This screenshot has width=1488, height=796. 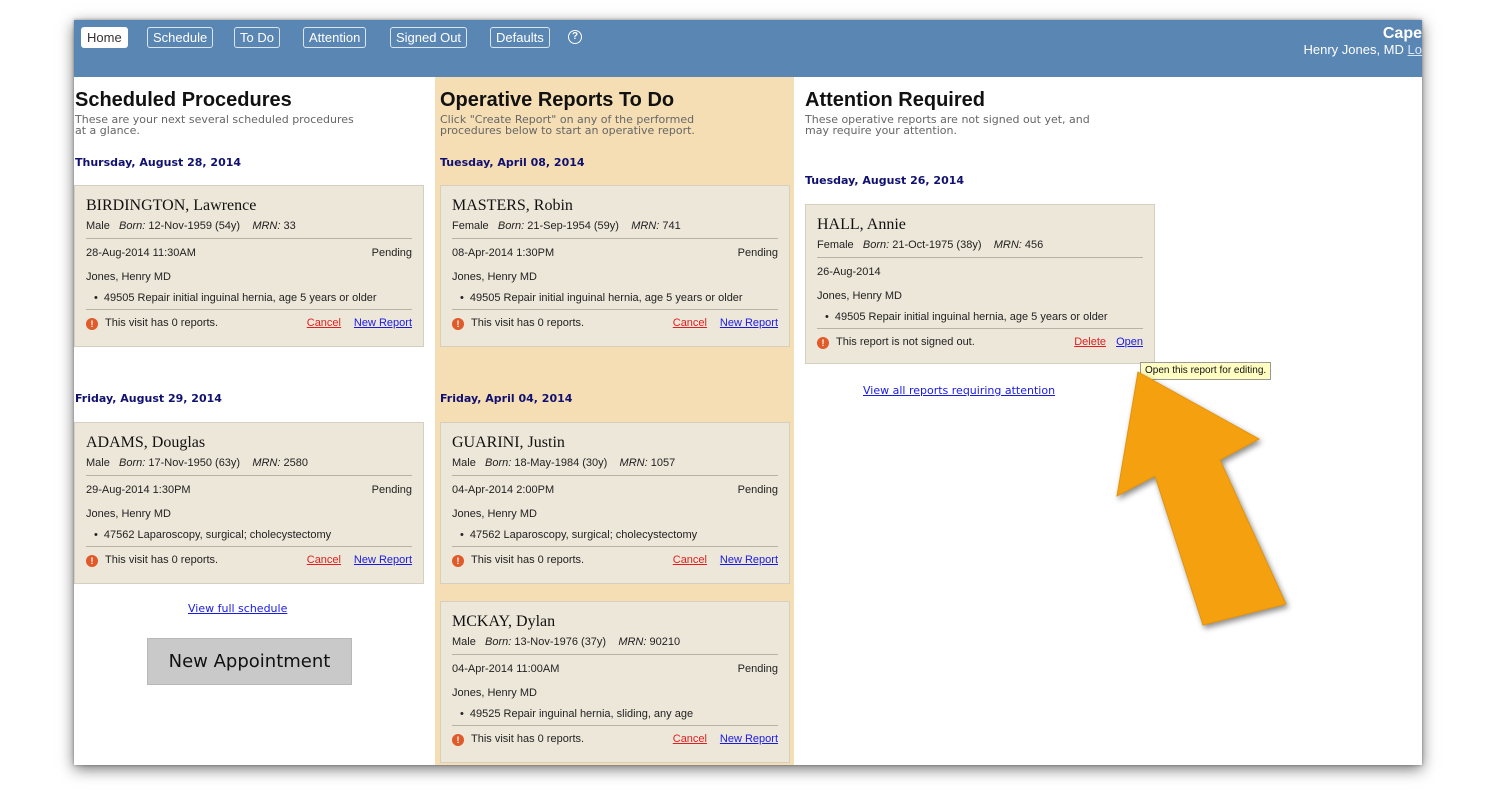 What do you see at coordinates (1415, 49) in the screenshot?
I see `logout-link: Lo` at bounding box center [1415, 49].